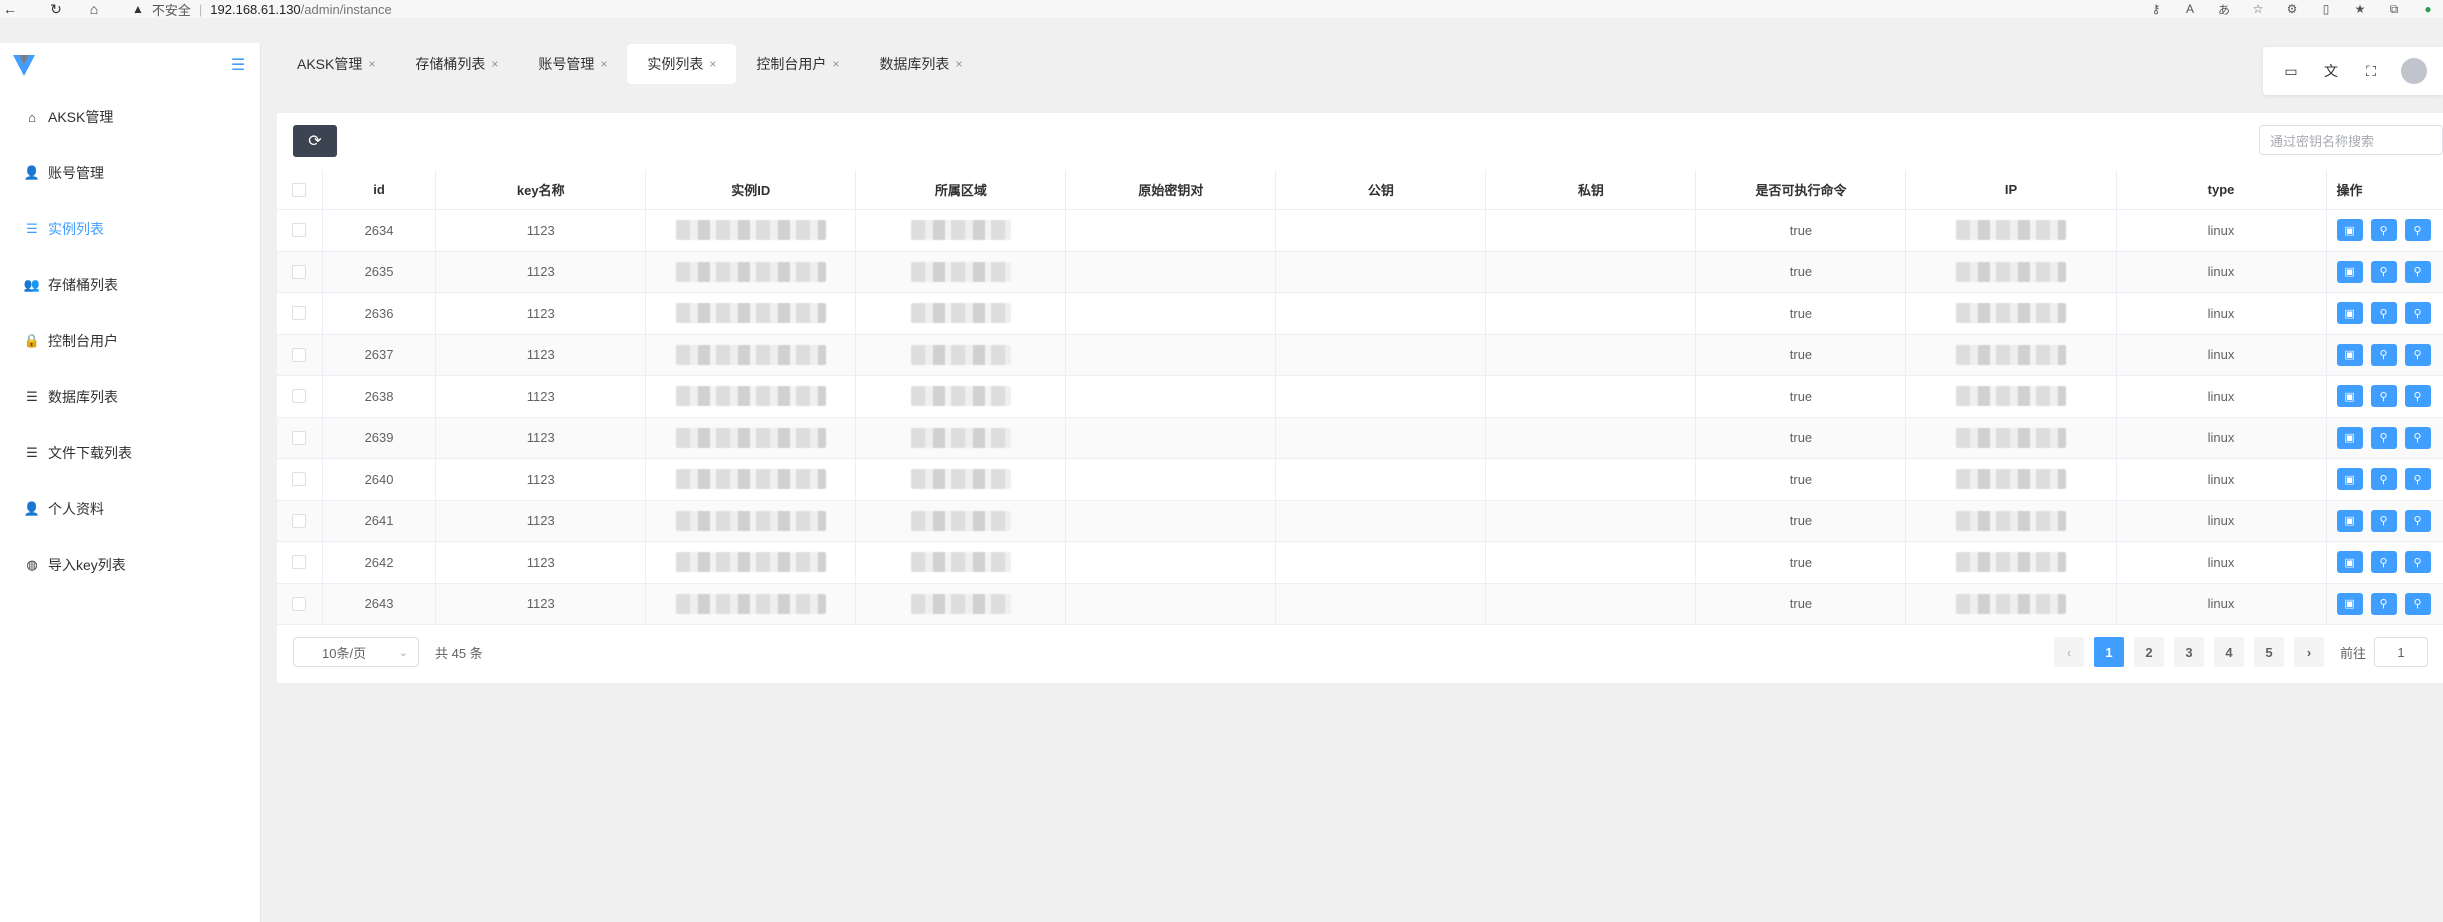  I want to click on page-button: 1, so click(2109, 652).